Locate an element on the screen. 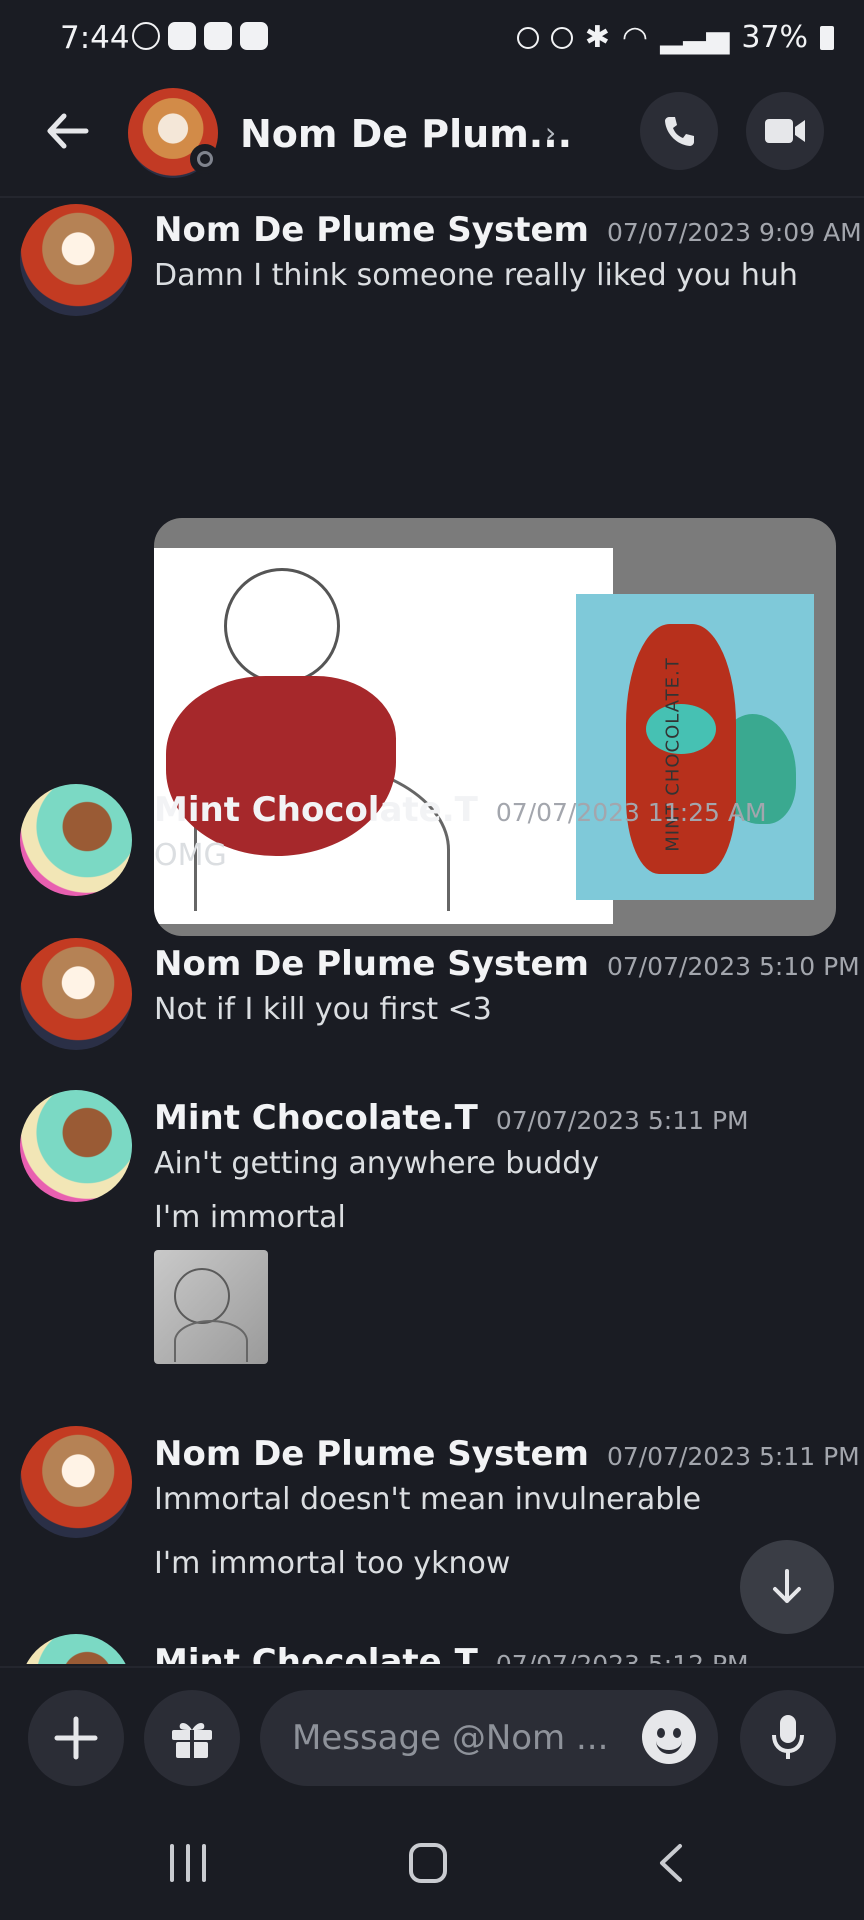 This screenshot has width=864, height=1920. message-text: Not if I kill you first <3 is located at coordinates (323, 1009).